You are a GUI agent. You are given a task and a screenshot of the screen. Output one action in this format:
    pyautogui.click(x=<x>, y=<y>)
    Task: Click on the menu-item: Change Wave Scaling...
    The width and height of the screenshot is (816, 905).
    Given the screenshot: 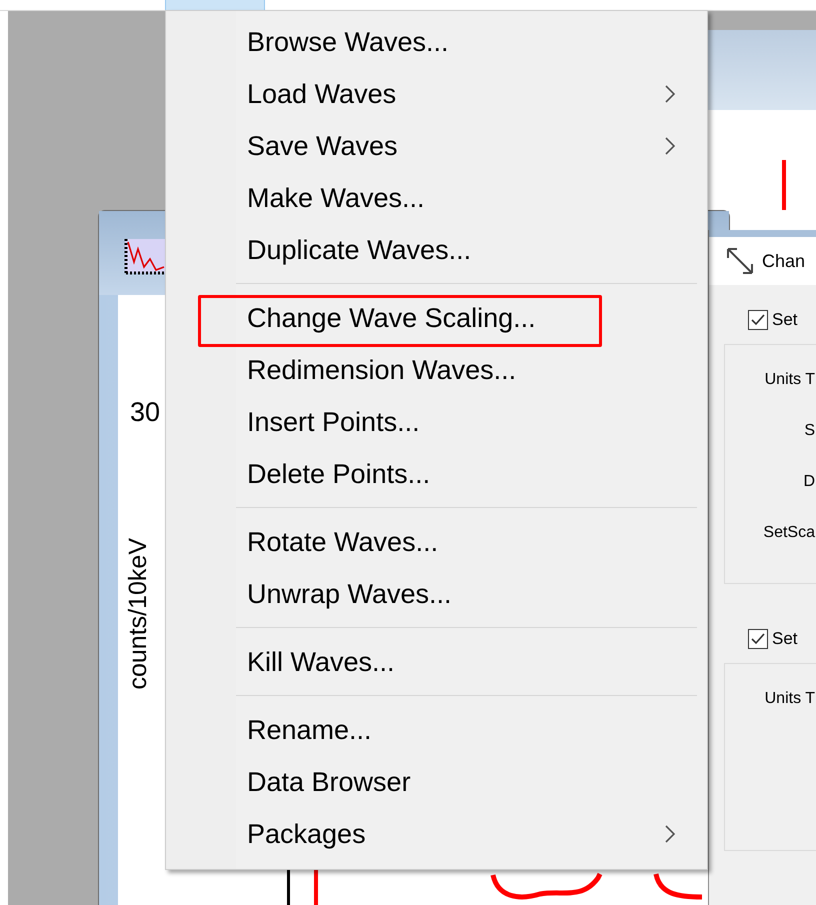 What is the action you would take?
    pyautogui.click(x=436, y=318)
    